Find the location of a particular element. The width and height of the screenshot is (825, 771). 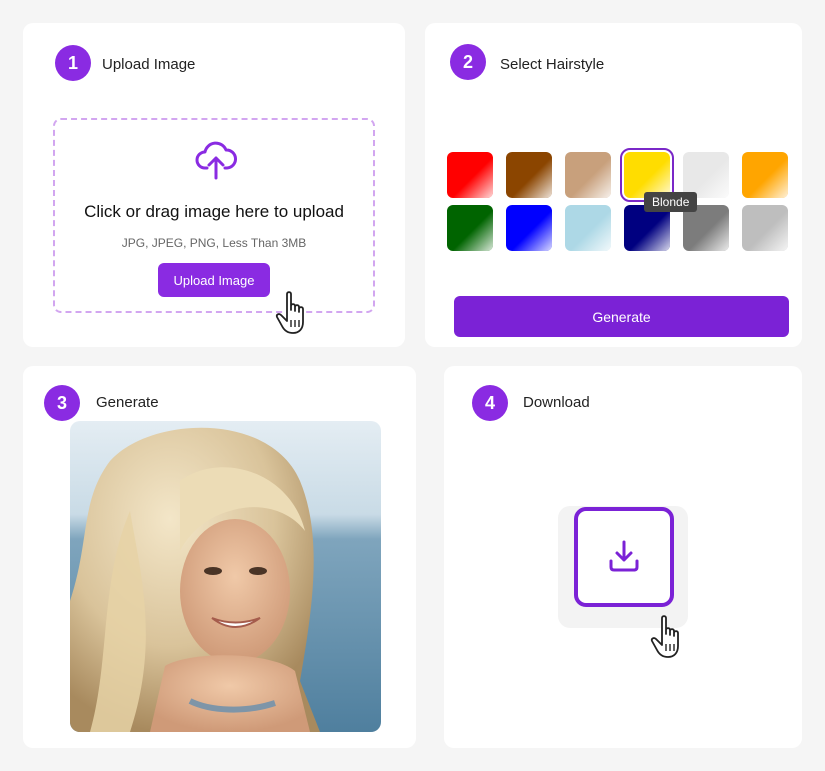

step-title: Generate is located at coordinates (127, 402).